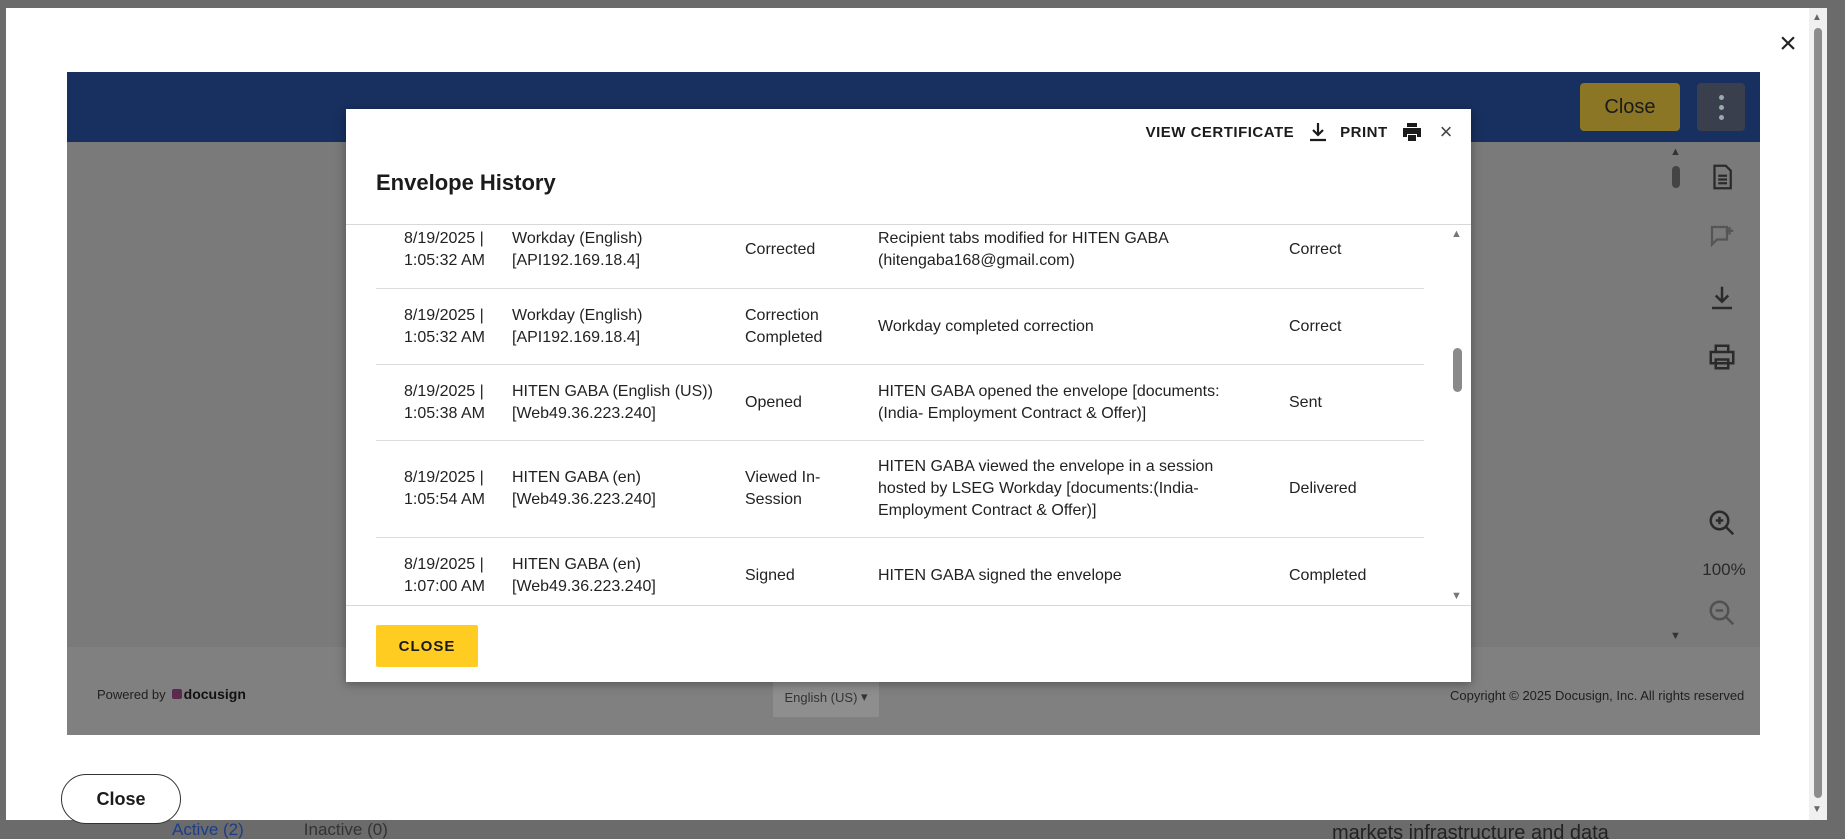 This screenshot has height=839, width=1845. What do you see at coordinates (1328, 575) in the screenshot?
I see `row-status: Completed` at bounding box center [1328, 575].